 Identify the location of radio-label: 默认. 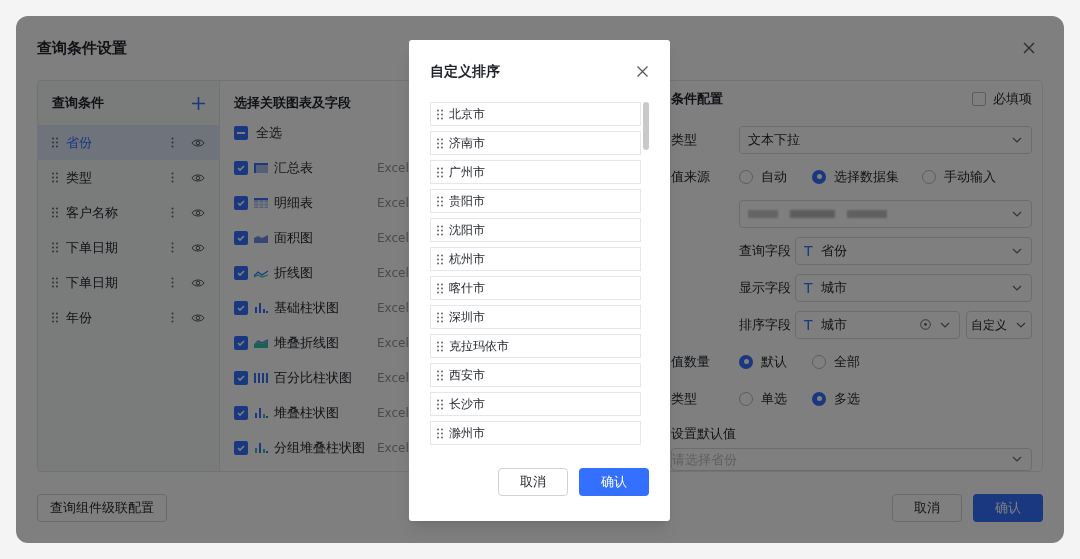
(774, 362).